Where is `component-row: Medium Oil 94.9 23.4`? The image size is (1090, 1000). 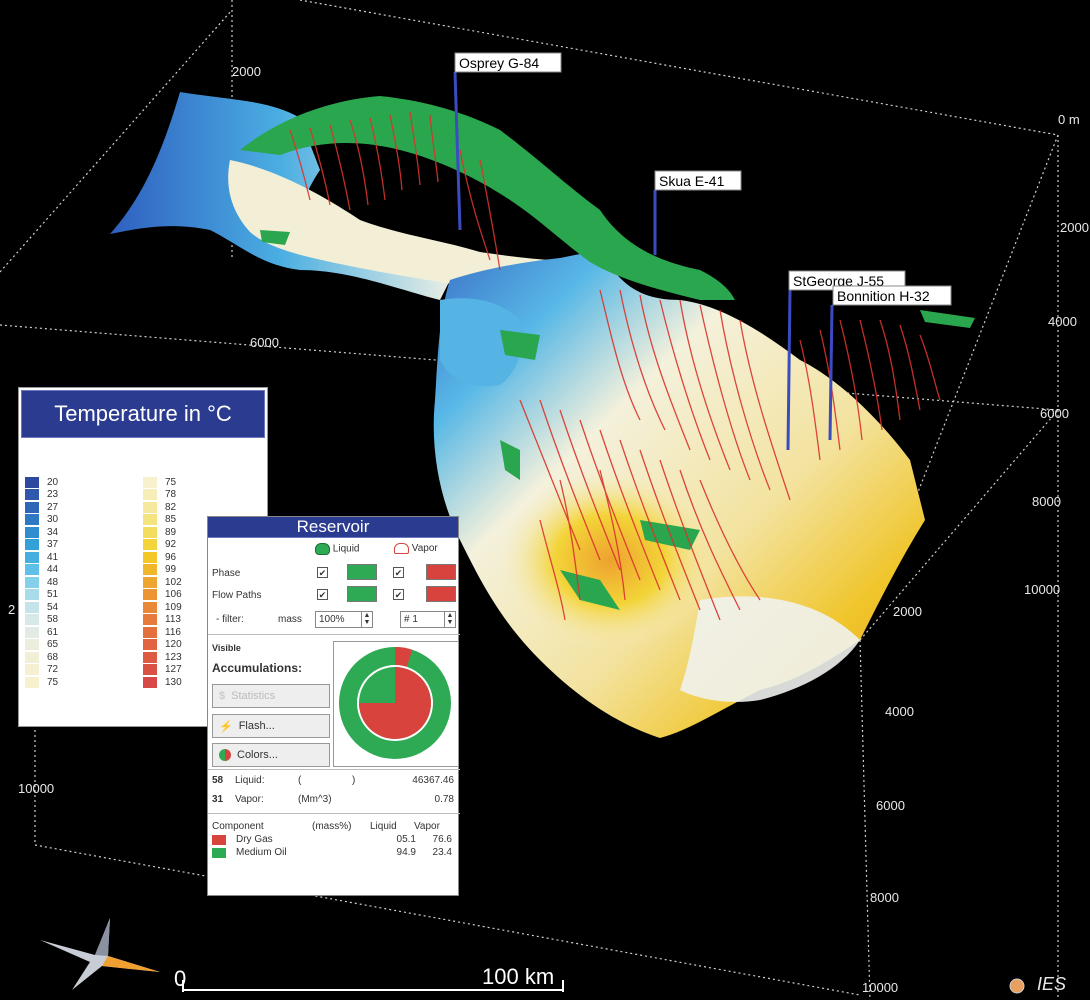
component-row: Medium Oil 94.9 23.4 is located at coordinates (334, 852).